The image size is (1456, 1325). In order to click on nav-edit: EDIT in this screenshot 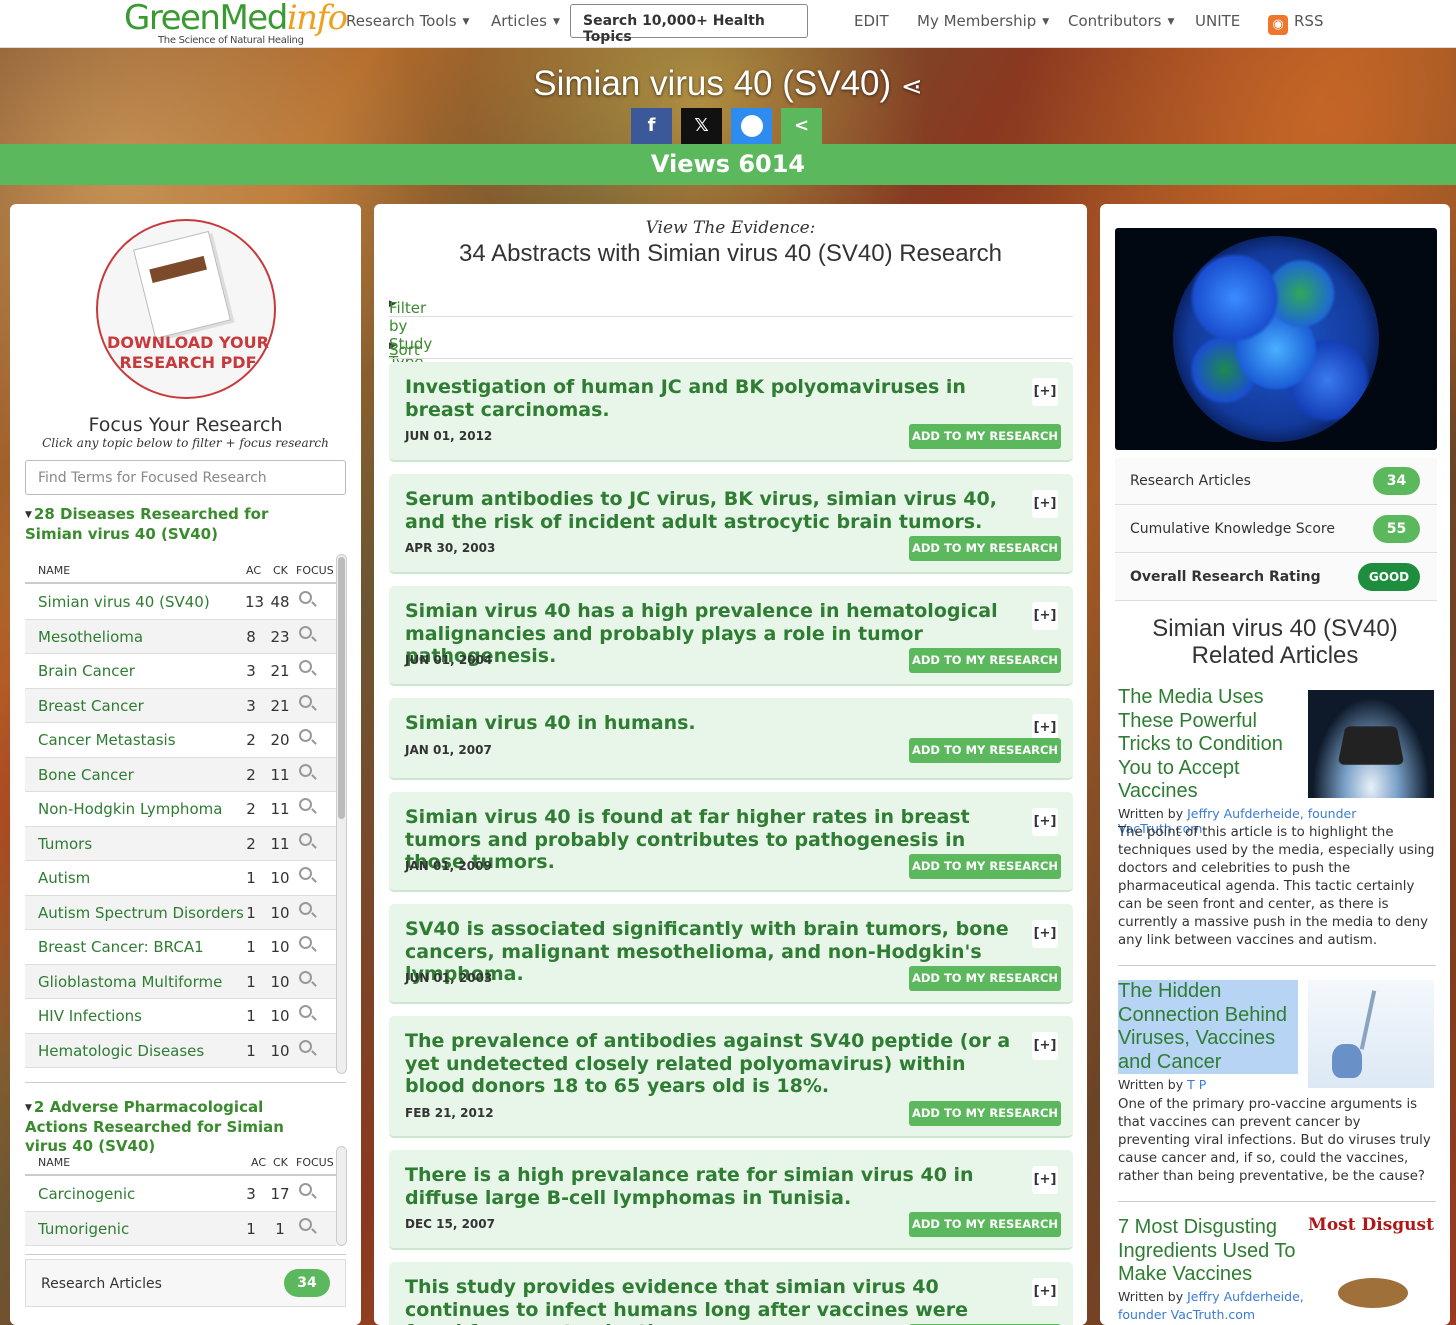, I will do `click(871, 21)`.